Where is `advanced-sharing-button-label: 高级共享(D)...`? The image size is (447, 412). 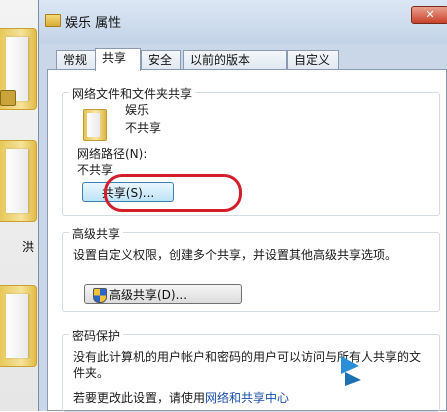 advanced-sharing-button-label: 高级共享(D)... is located at coordinates (148, 295).